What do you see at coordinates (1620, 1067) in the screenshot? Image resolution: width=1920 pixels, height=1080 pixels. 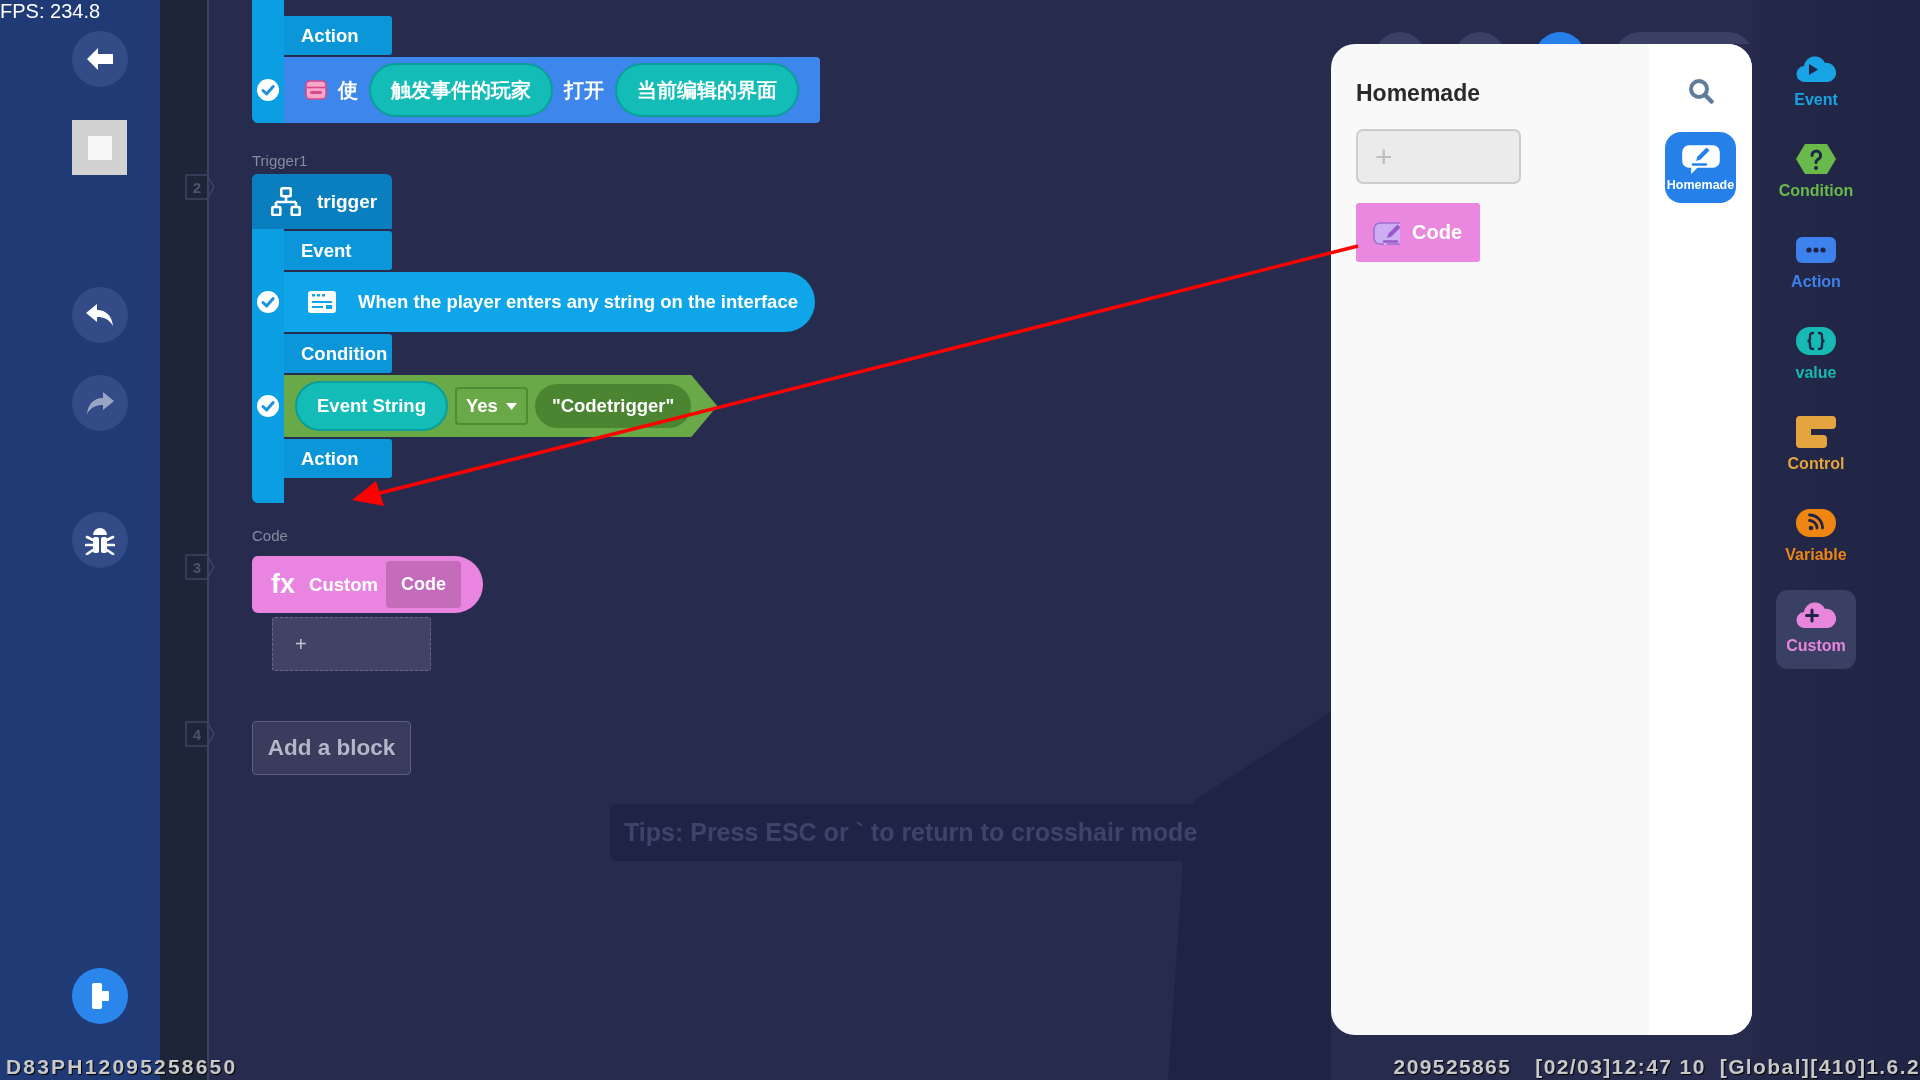 I see `status-text: [02/03]12:47 10` at bounding box center [1620, 1067].